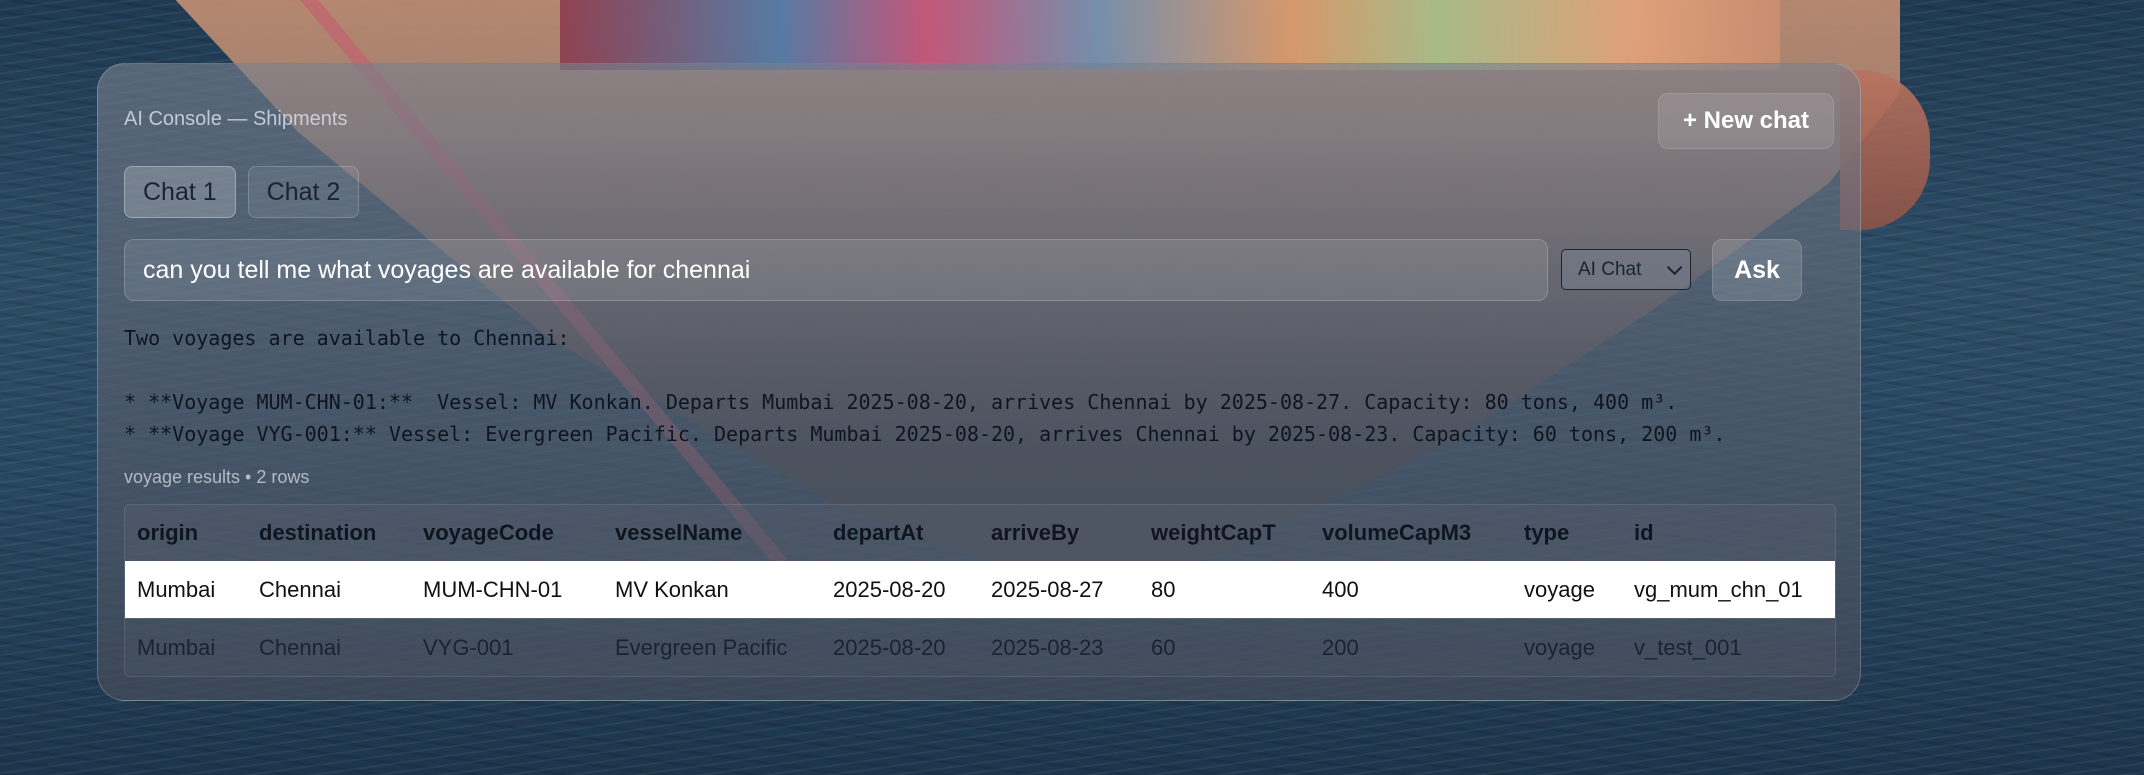  I want to click on column-header: destination, so click(318, 532).